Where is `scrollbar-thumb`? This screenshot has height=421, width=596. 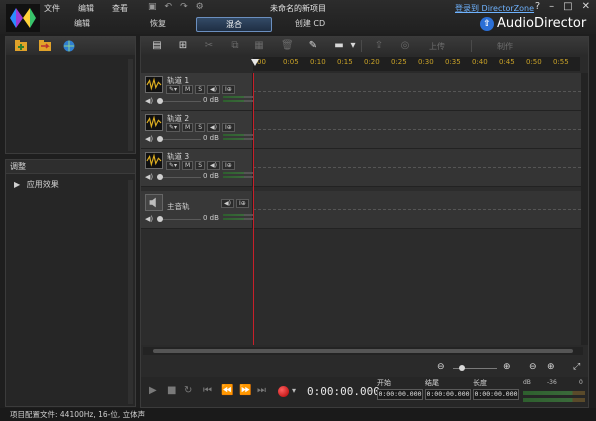
scrollbar-thumb is located at coordinates (363, 351).